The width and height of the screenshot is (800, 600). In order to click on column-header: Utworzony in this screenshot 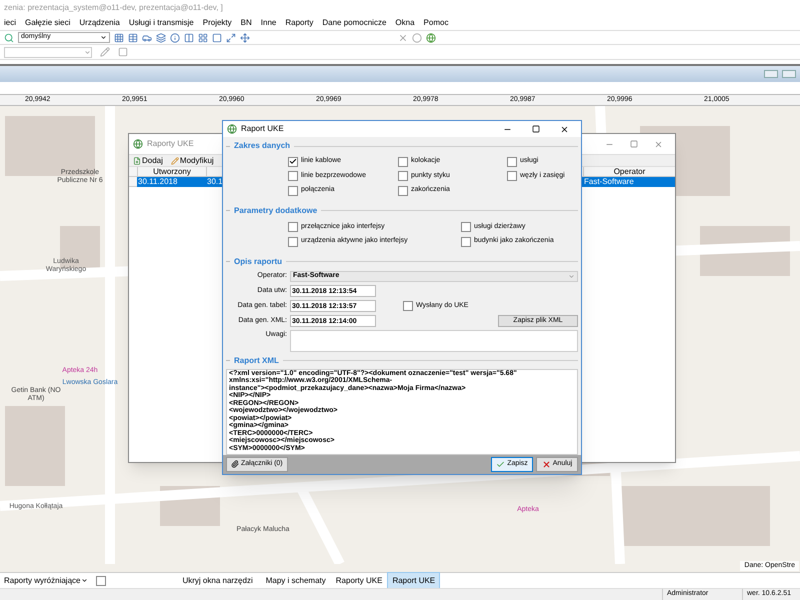, I will do `click(171, 172)`.